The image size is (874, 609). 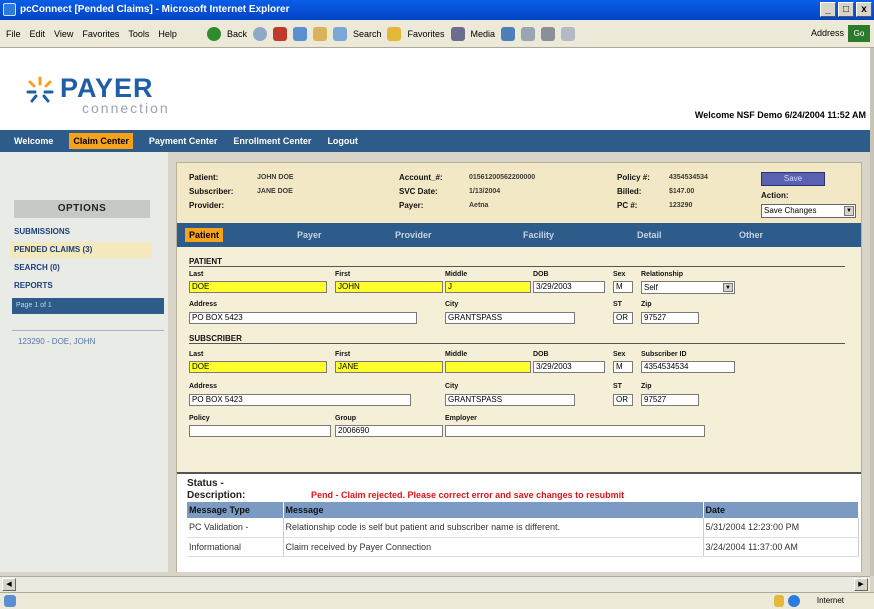 I want to click on tab-facility: Facility, so click(x=538, y=235).